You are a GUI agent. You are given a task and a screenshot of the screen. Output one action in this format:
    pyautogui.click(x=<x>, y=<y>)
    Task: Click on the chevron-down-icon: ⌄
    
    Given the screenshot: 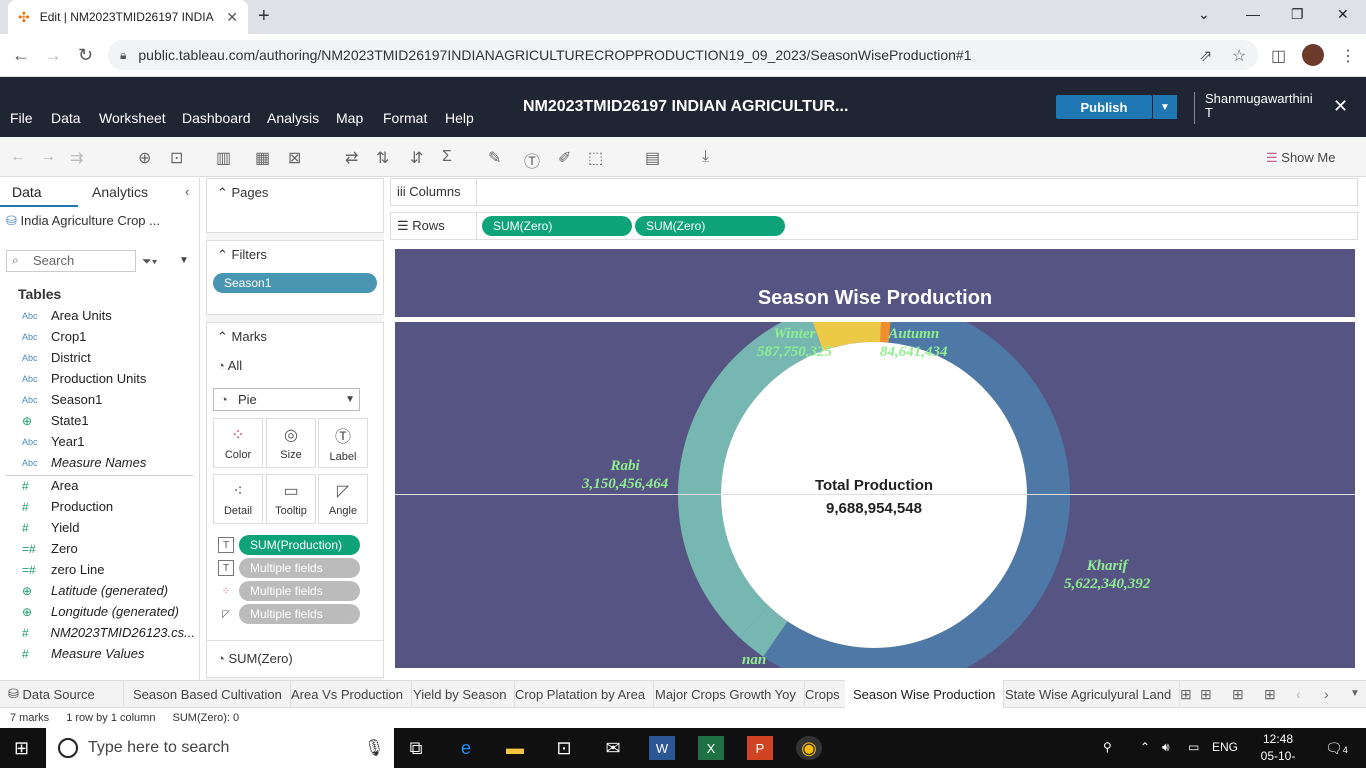 What is the action you would take?
    pyautogui.click(x=1204, y=14)
    